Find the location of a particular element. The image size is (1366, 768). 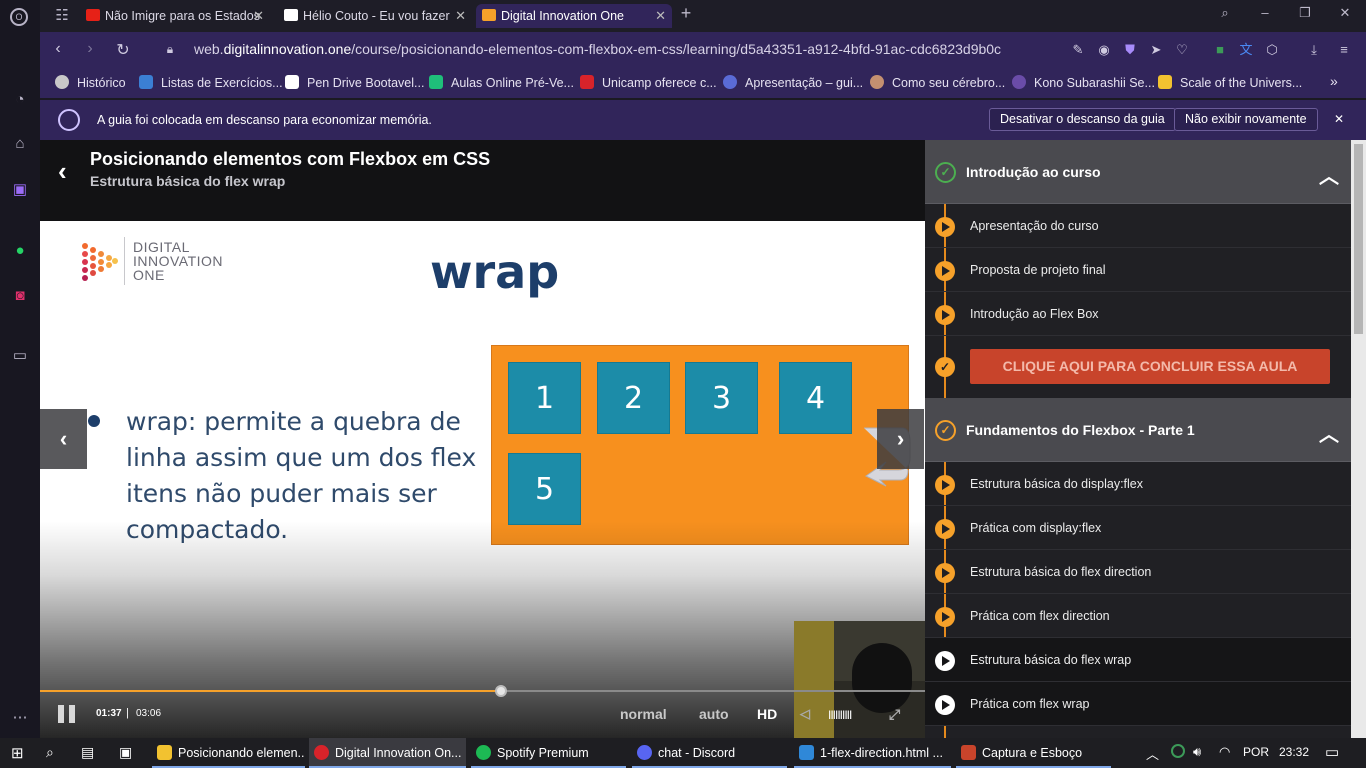

clock: 23:32 is located at coordinates (1294, 752).